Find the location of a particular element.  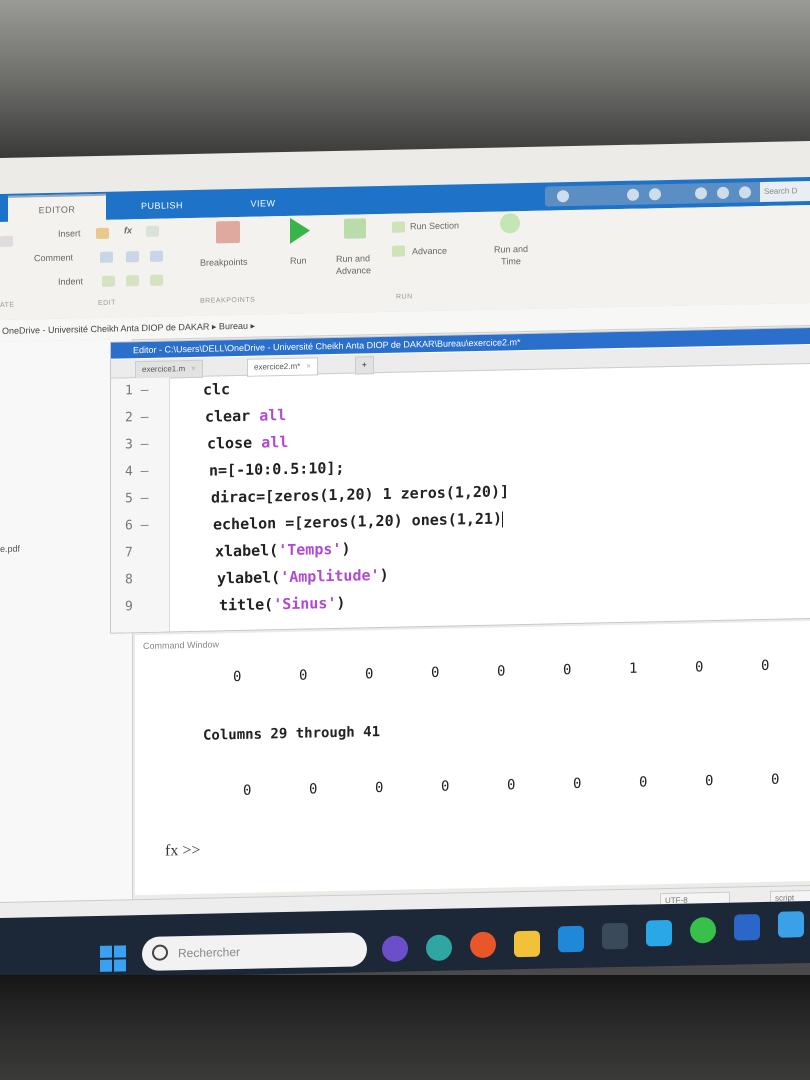

help-icon is located at coordinates (723, 192).